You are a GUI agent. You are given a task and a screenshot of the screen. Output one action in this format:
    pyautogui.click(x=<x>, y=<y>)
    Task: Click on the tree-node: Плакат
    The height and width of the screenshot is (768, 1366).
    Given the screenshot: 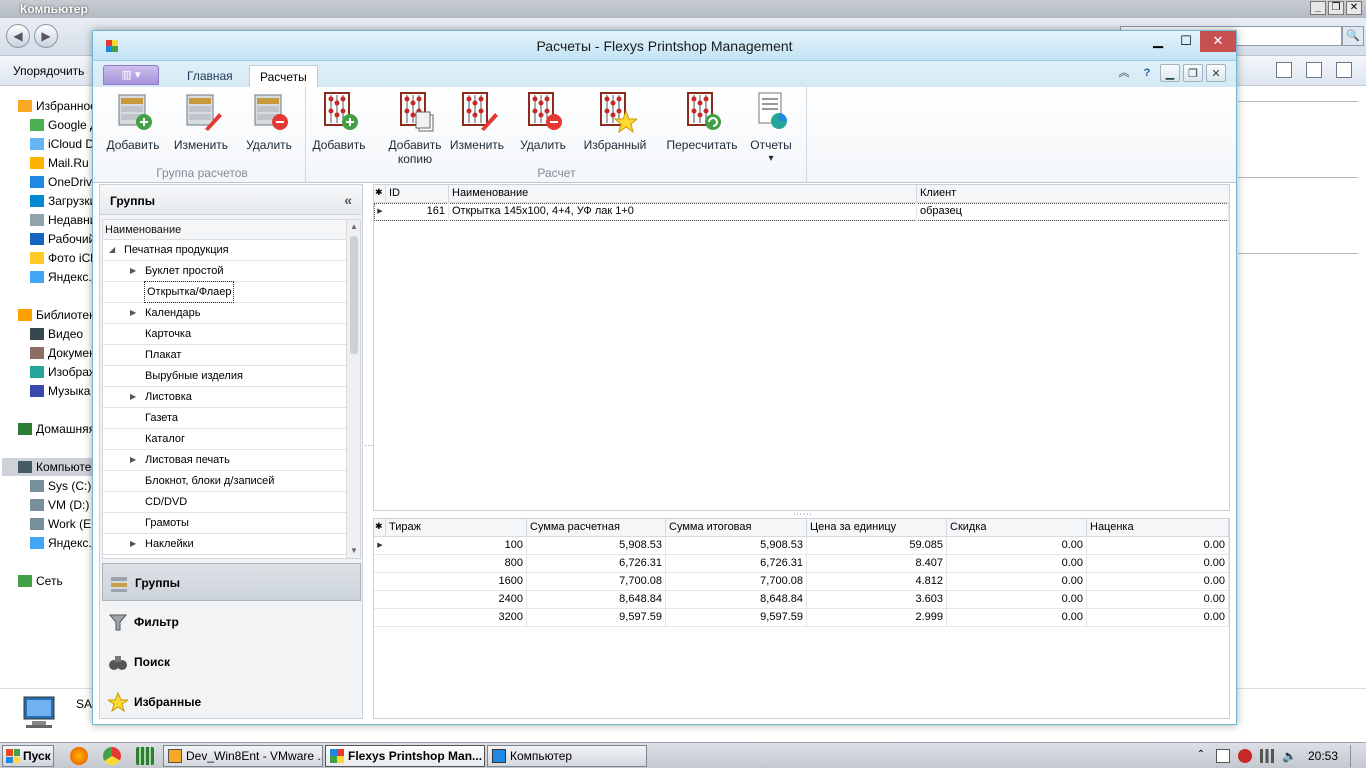 What is the action you would take?
    pyautogui.click(x=224, y=355)
    